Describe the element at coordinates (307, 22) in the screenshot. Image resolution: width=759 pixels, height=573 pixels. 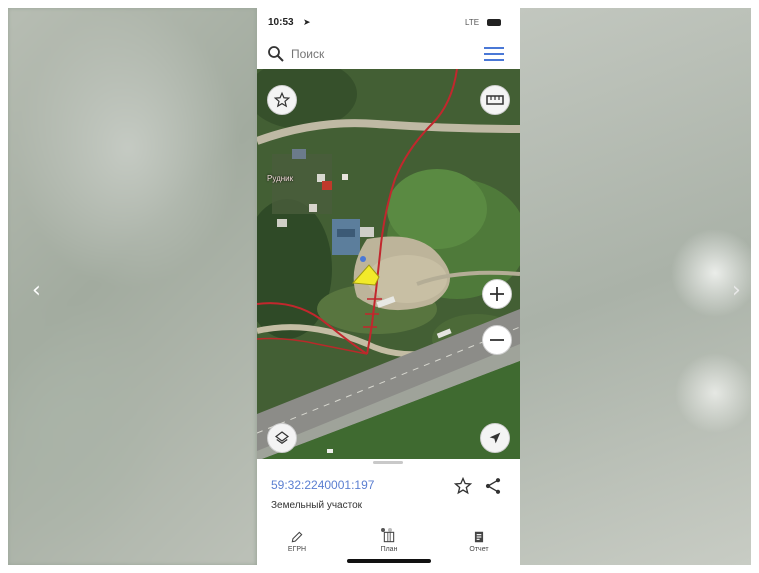
I see `location-arrow-icon: ➤` at that location.